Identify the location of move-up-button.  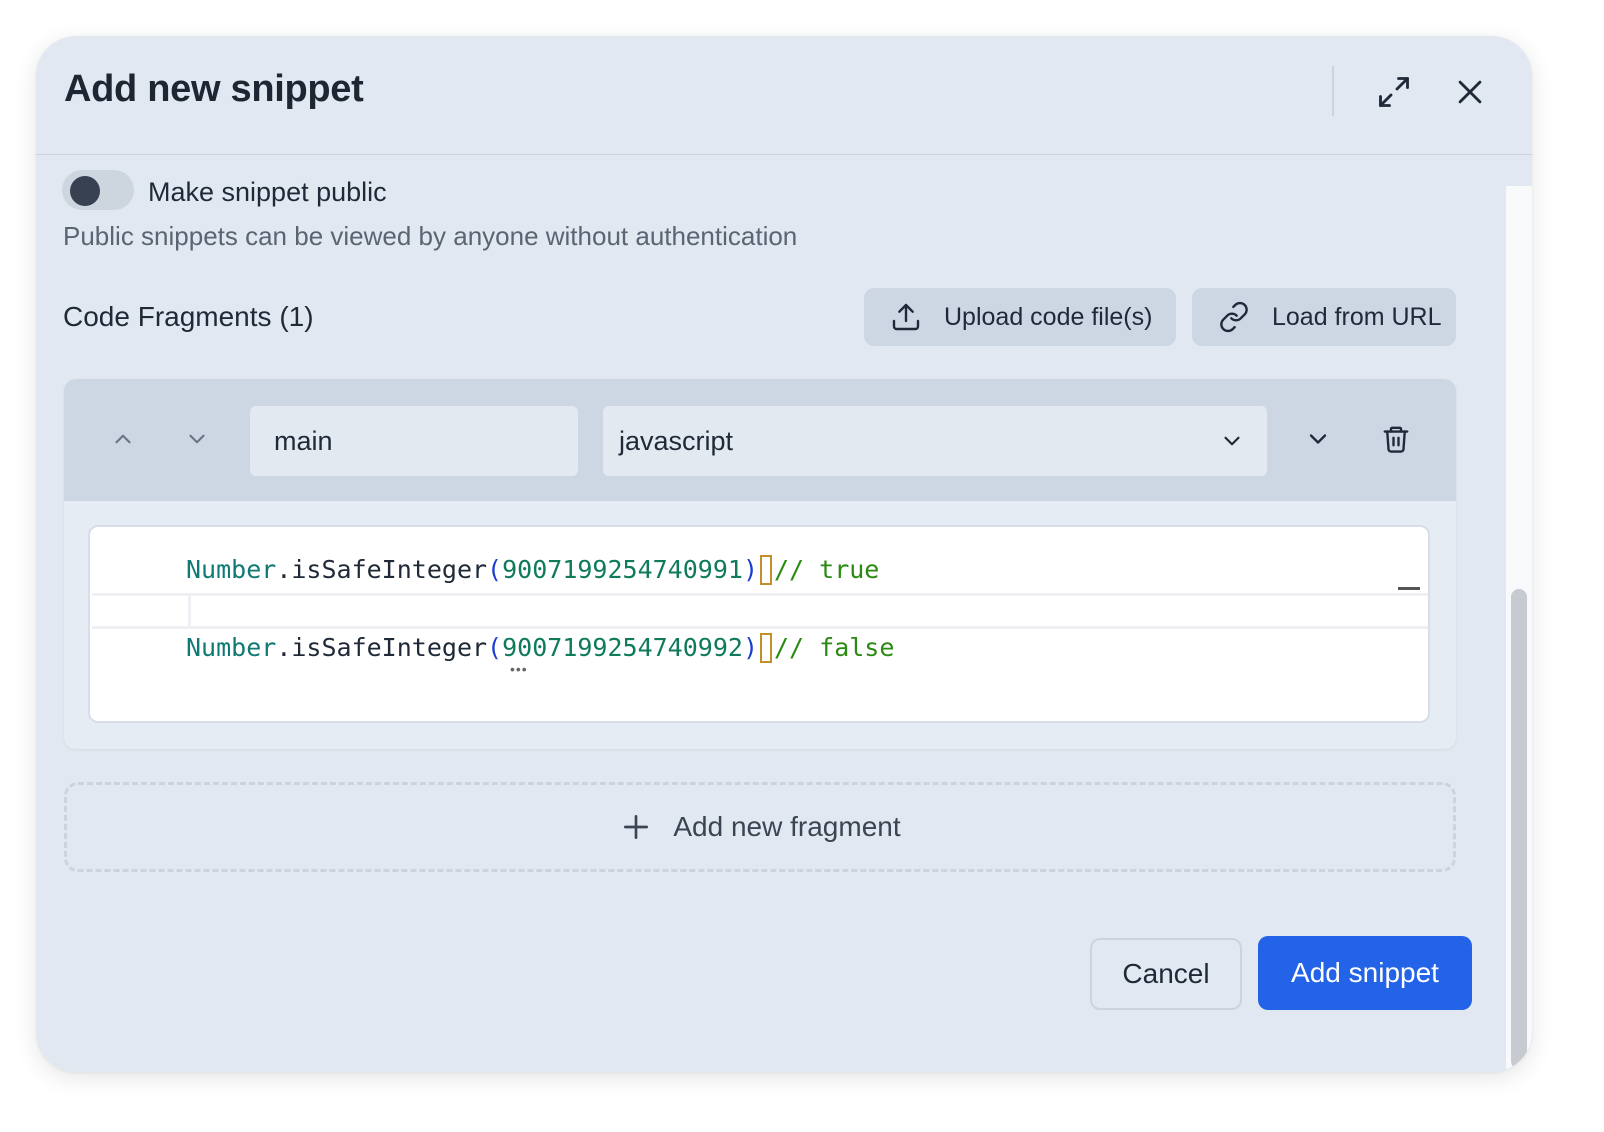
(123, 439).